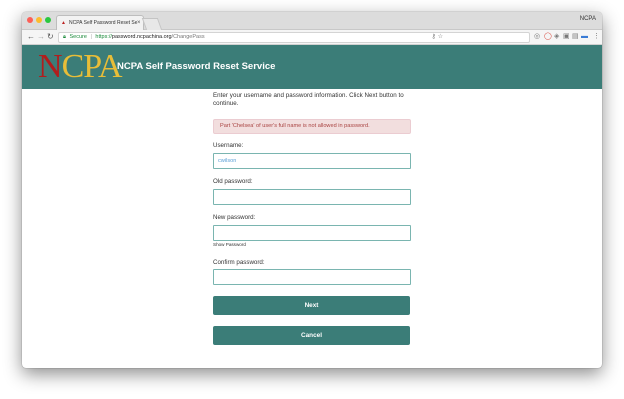 This screenshot has width=624, height=399. Describe the element at coordinates (229, 244) in the screenshot. I see `show-password-link: Show Password` at that location.